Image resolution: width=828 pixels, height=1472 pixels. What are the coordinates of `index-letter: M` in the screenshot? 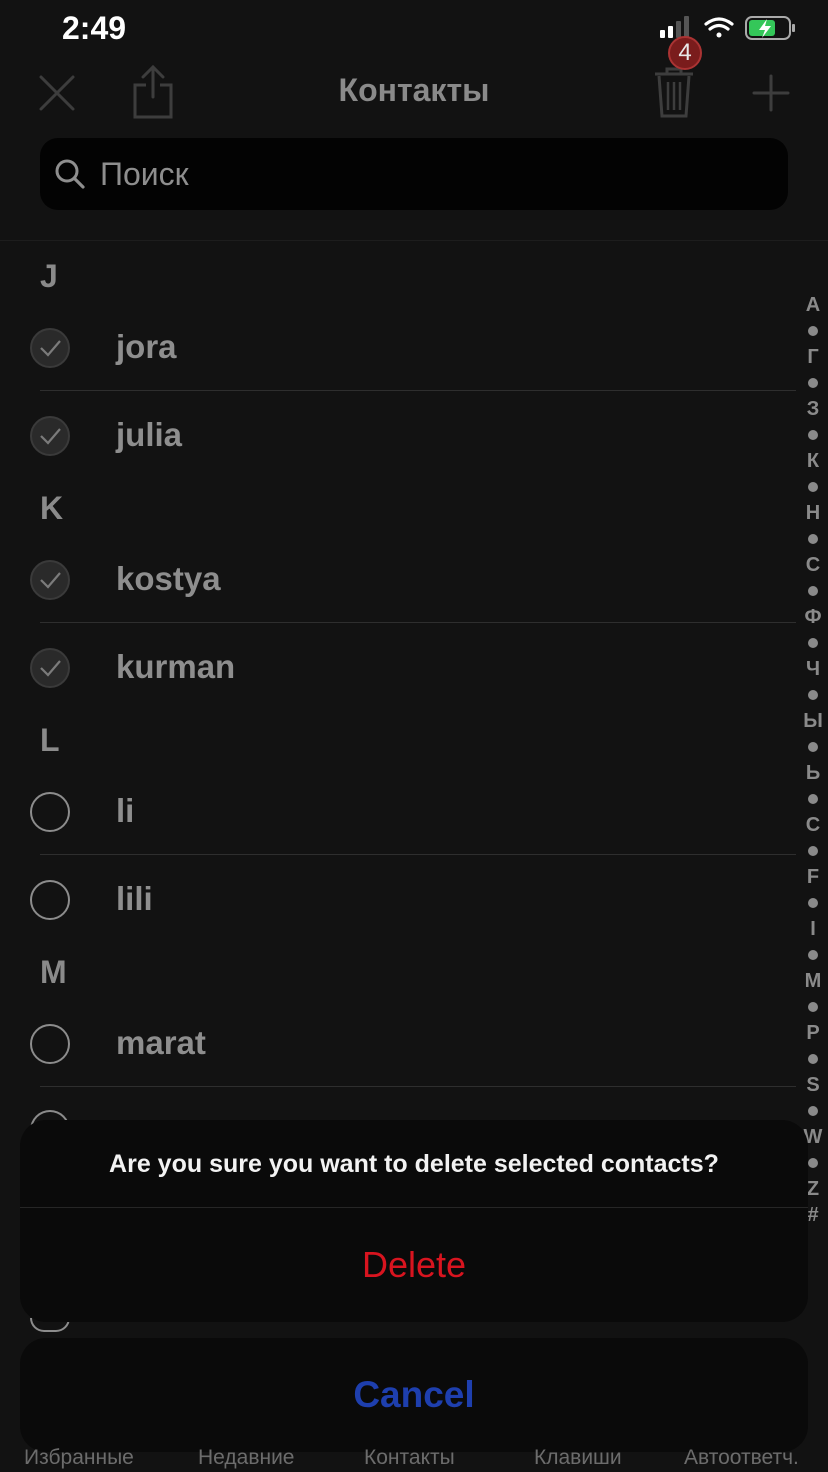 It's located at (813, 981).